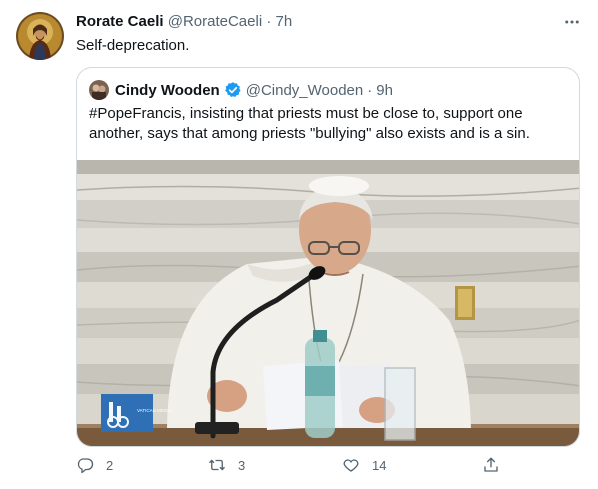 This screenshot has height=489, width=598. Describe the element at coordinates (384, 90) in the screenshot. I see `quoted-timestamp: 9h` at that location.